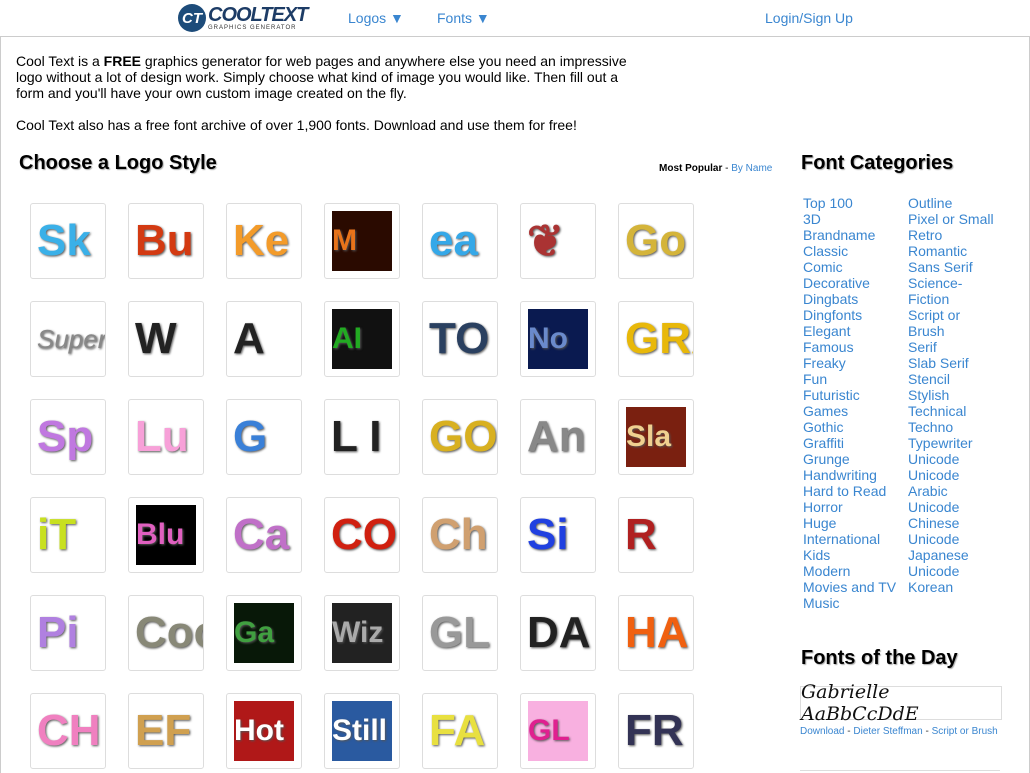  I want to click on logo-style-tile: Ga, so click(264, 633).